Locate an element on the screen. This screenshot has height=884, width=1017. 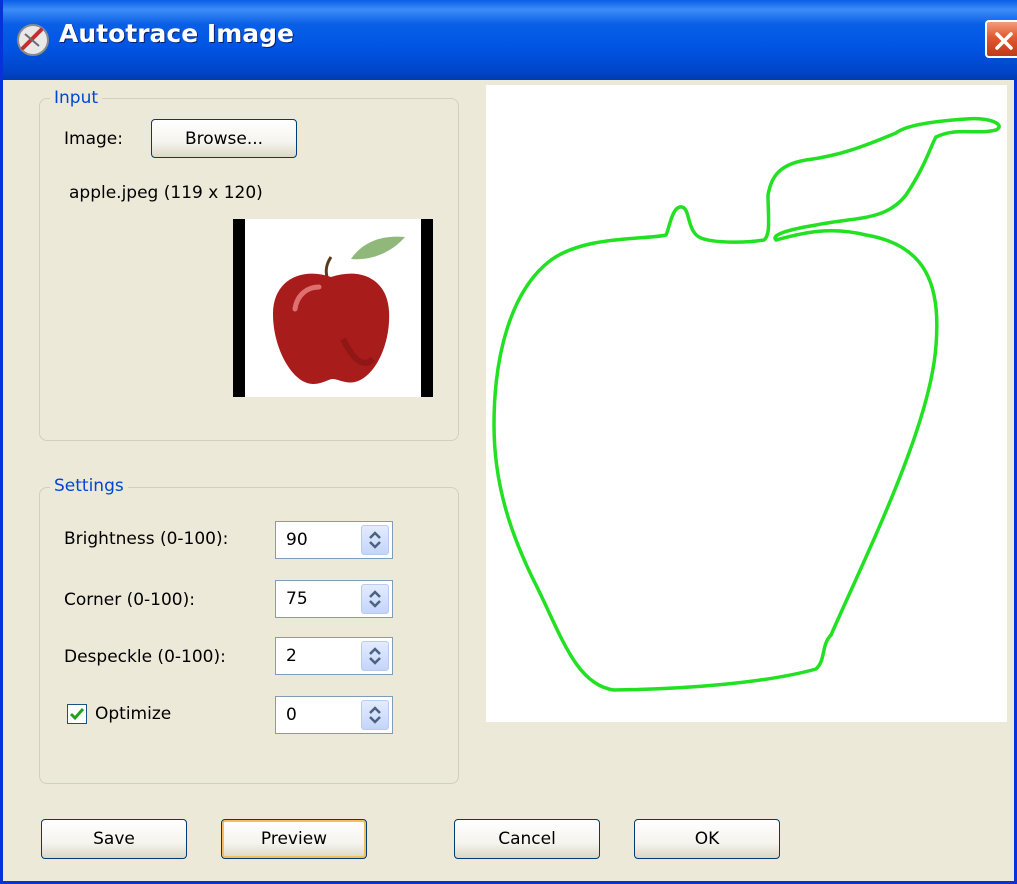
autotrace-app-icon is located at coordinates (33, 40).